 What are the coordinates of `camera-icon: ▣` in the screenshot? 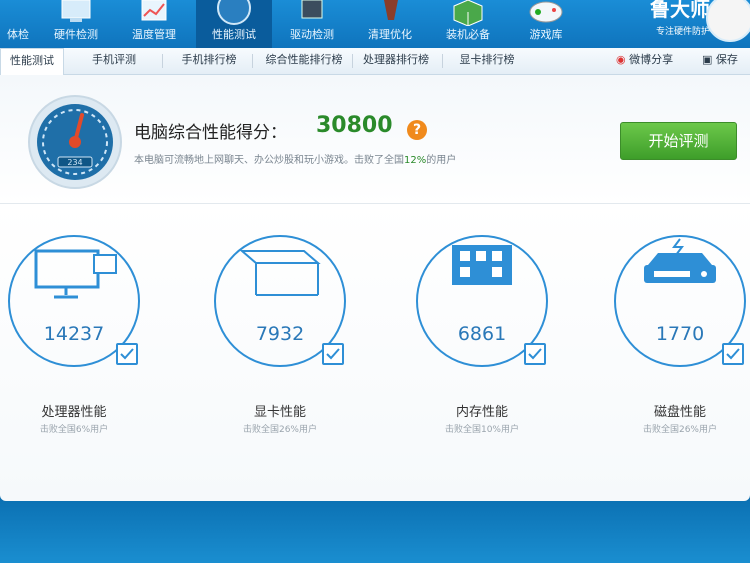 It's located at (707, 59).